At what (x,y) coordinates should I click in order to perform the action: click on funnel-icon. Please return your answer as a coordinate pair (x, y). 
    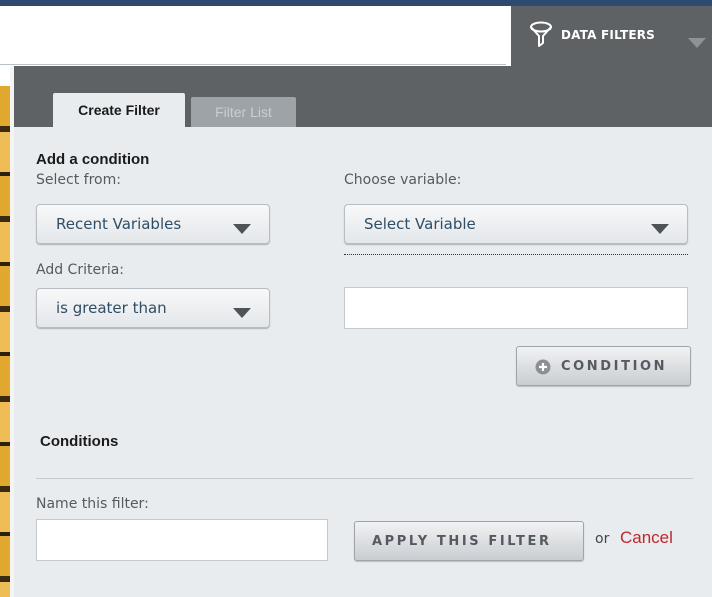
    Looking at the image, I should click on (541, 37).